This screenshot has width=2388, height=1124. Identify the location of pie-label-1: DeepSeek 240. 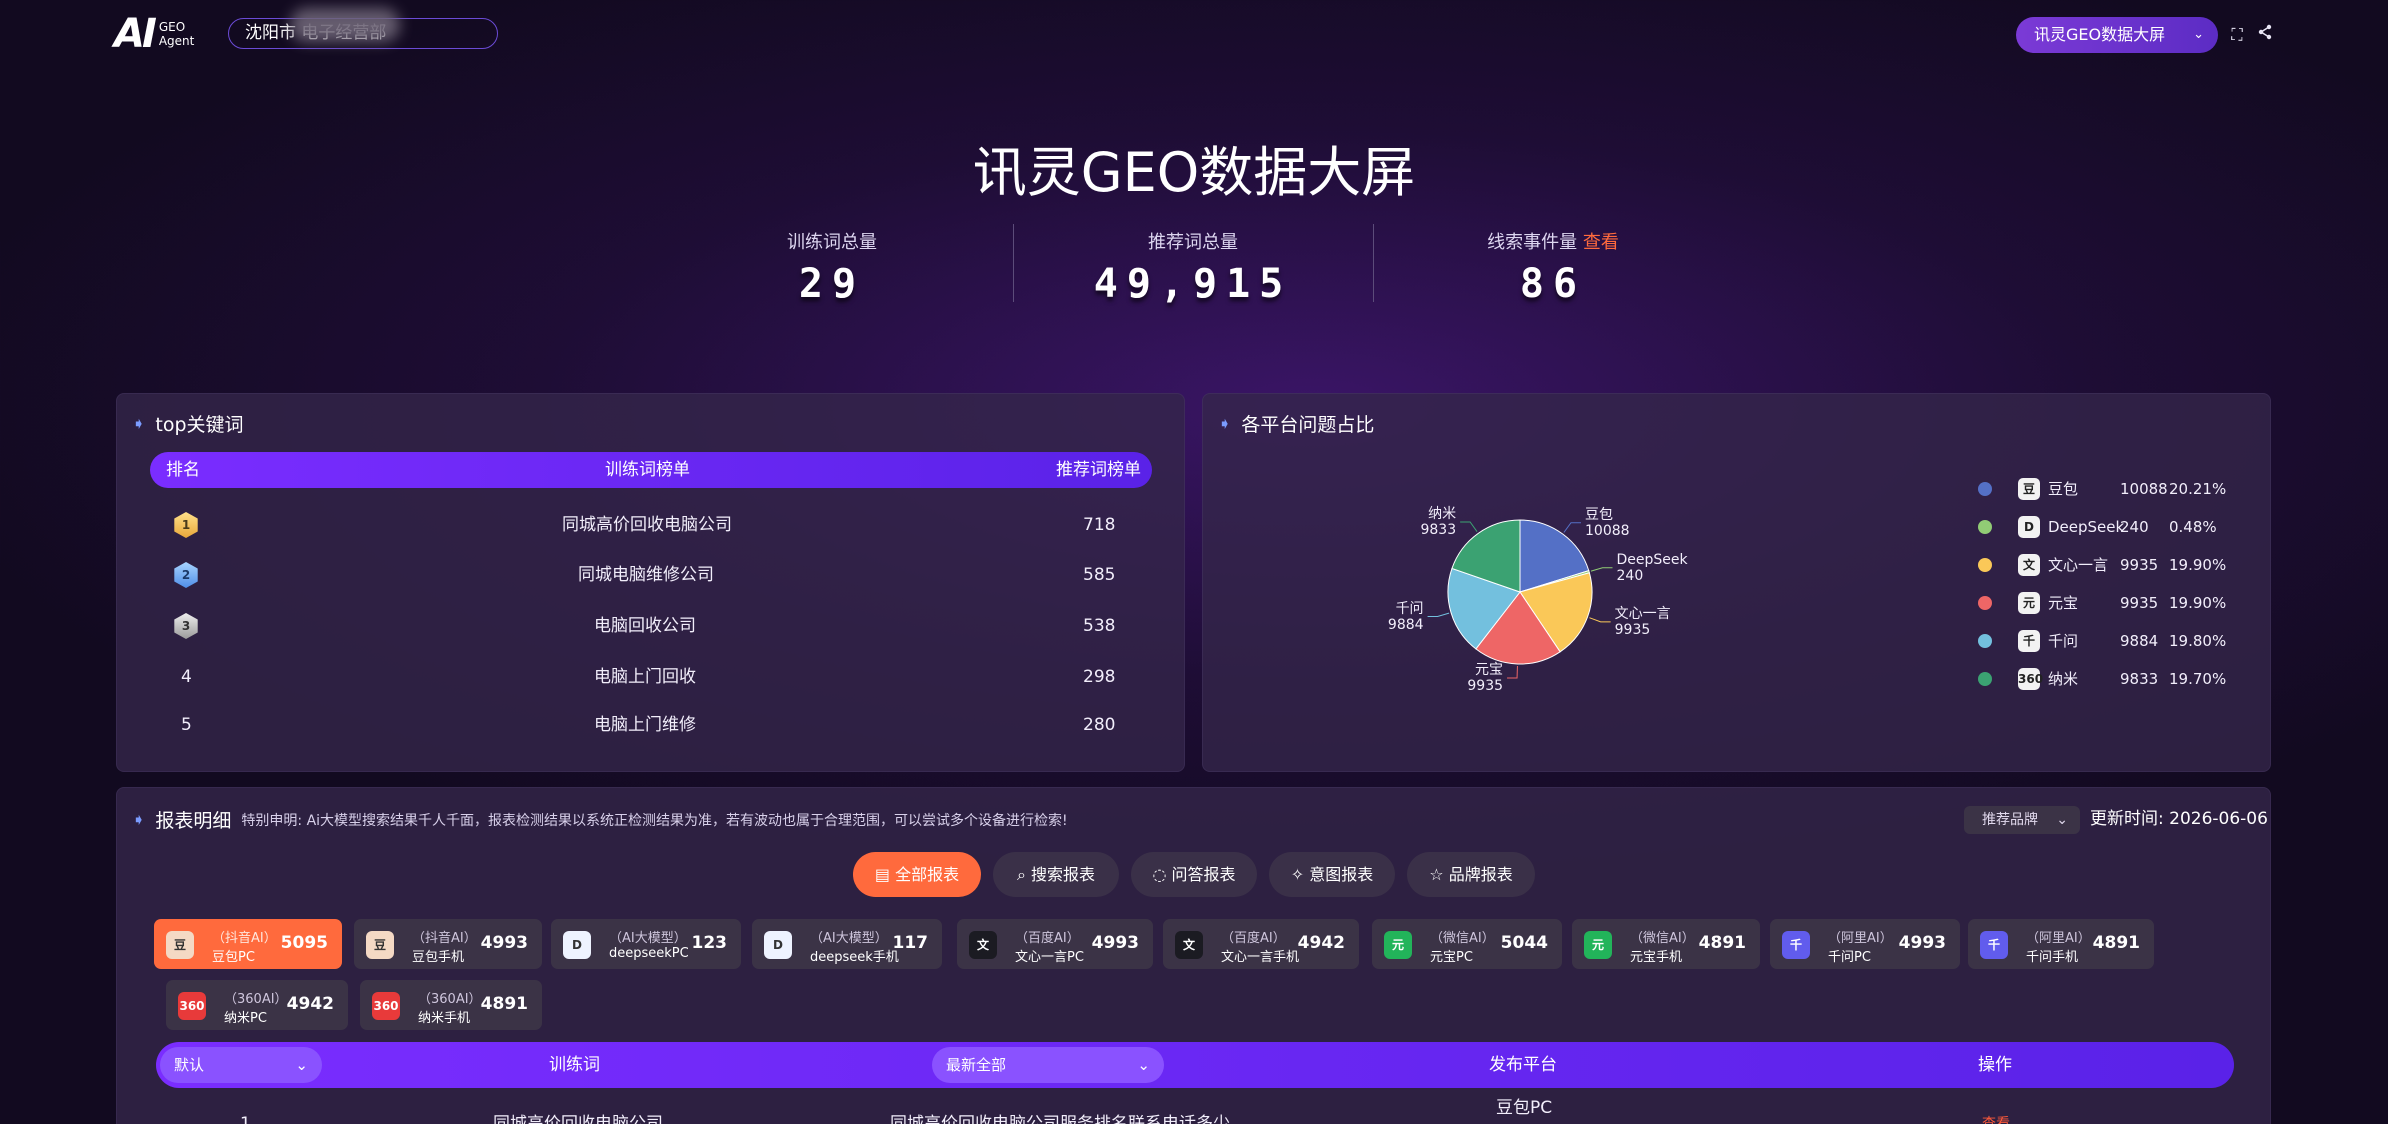
(1652, 568).